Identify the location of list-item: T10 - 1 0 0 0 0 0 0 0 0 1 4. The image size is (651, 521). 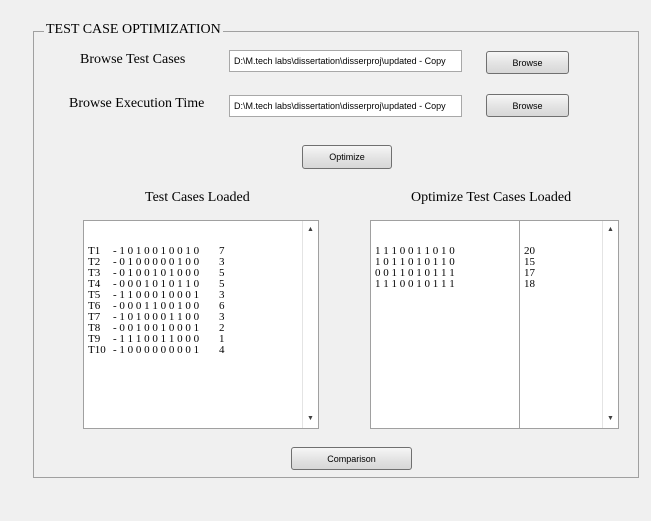
(156, 350).